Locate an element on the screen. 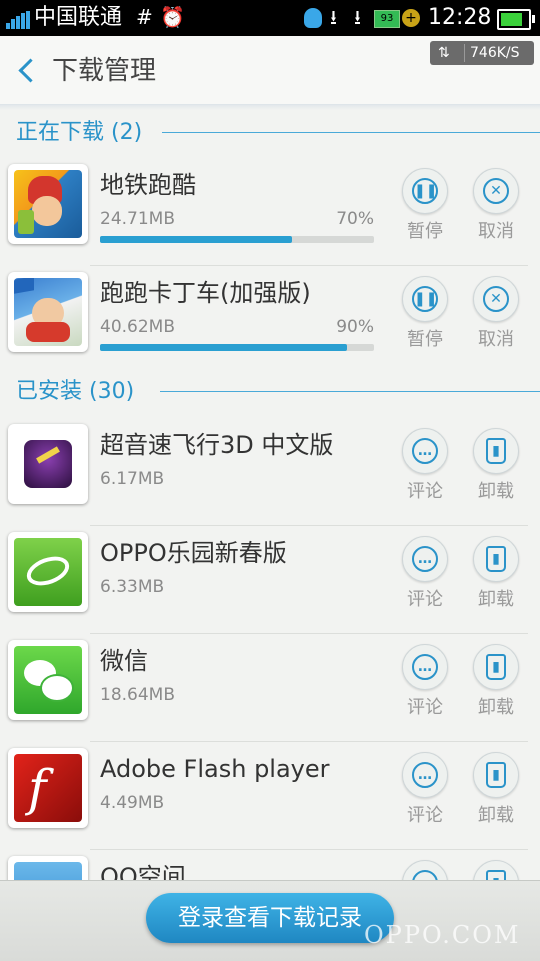 The height and width of the screenshot is (961, 540). download-speed: 746K/S is located at coordinates (495, 53).